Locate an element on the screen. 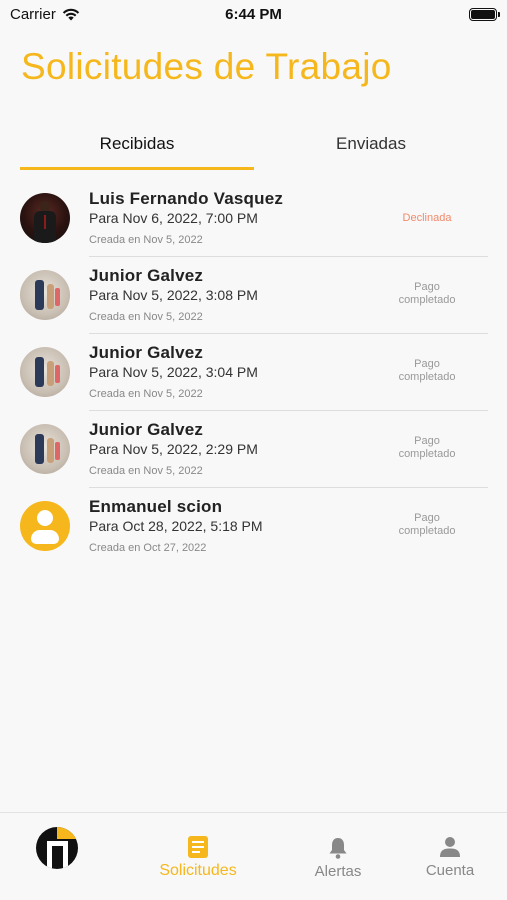  nav-home is located at coordinates (57, 856).